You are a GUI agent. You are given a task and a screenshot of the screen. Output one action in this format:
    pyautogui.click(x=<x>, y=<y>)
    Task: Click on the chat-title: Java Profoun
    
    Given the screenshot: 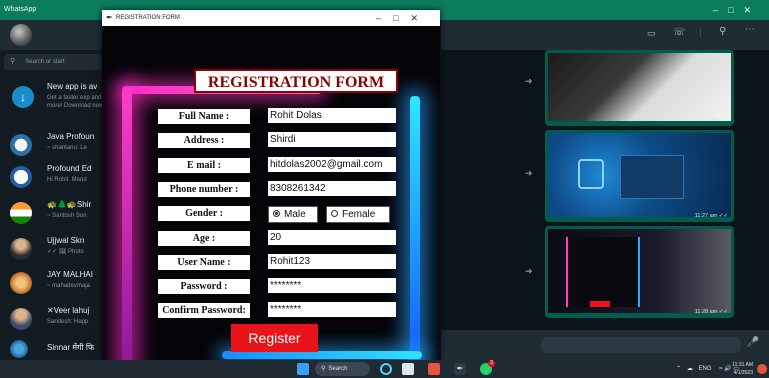 What is the action you would take?
    pyautogui.click(x=71, y=136)
    